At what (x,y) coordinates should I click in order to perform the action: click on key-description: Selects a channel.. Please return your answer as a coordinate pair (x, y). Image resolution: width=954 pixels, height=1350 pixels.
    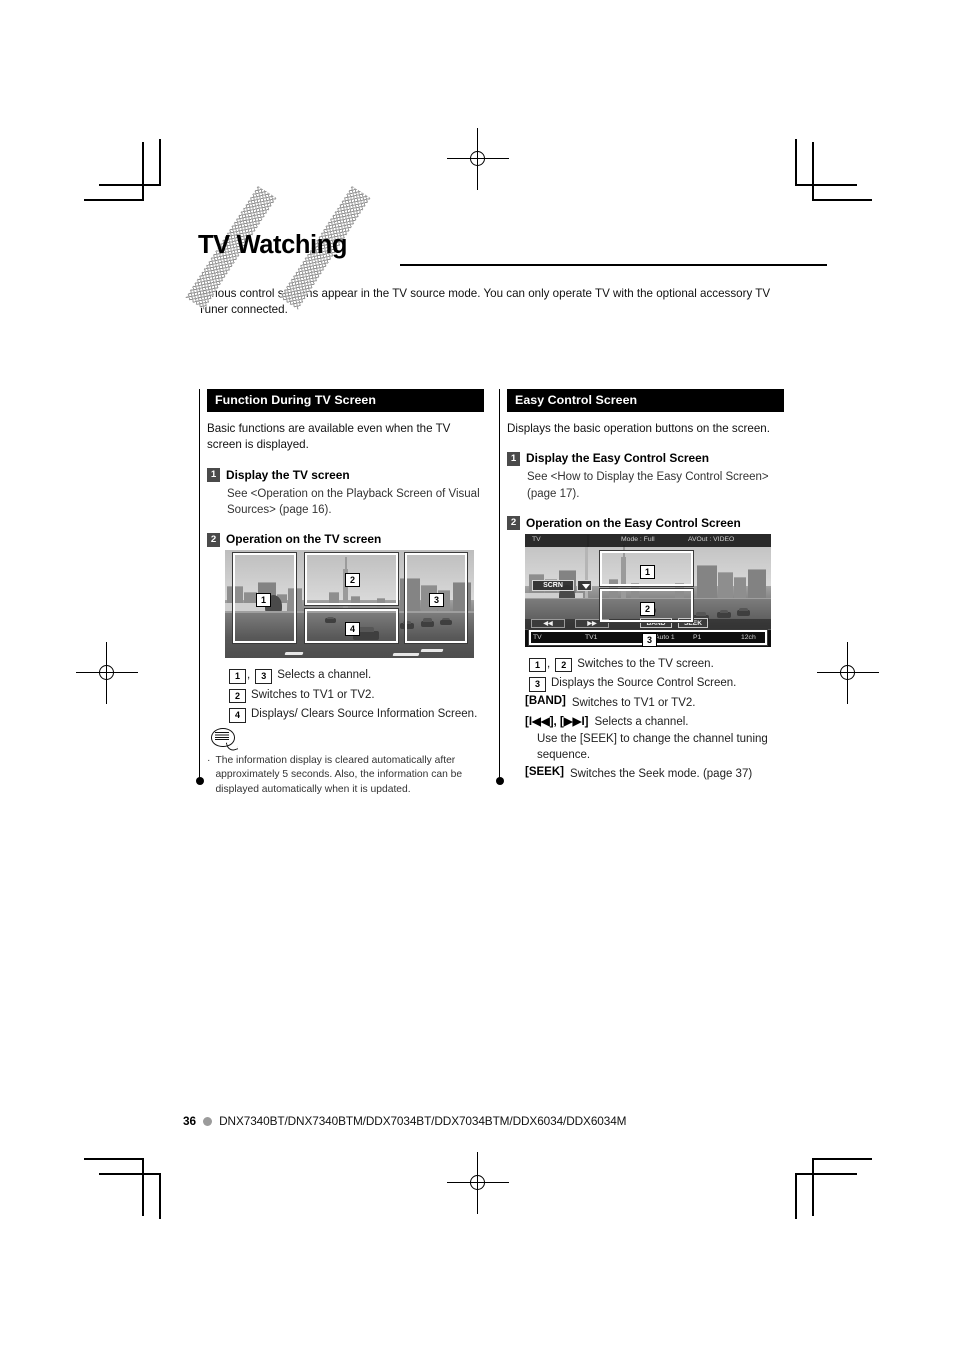
    Looking at the image, I should click on (324, 675).